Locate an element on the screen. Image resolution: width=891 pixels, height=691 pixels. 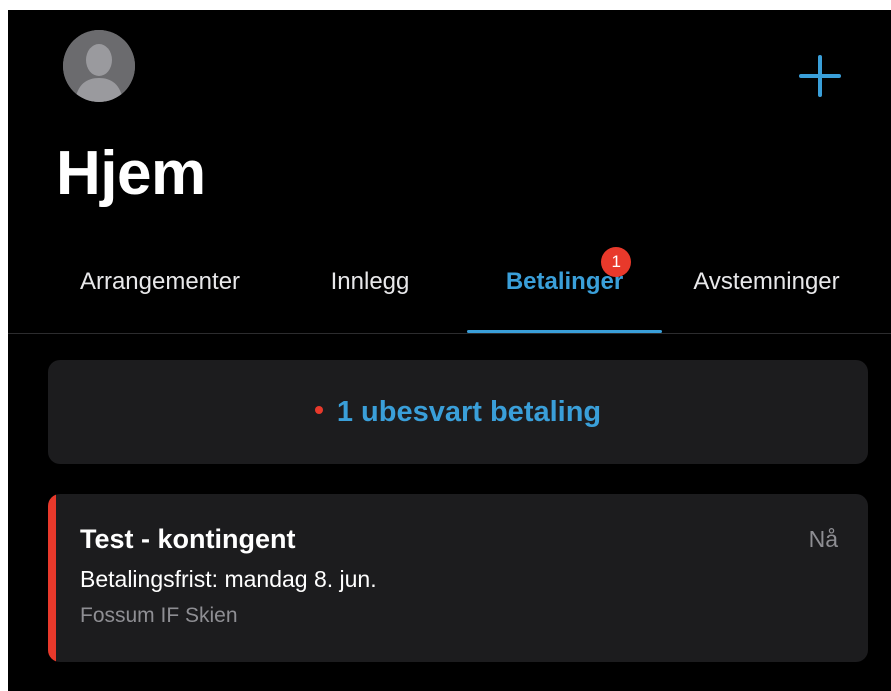
unanswered-payments-banner: 1 ubesvart betaling is located at coordinates (458, 412).